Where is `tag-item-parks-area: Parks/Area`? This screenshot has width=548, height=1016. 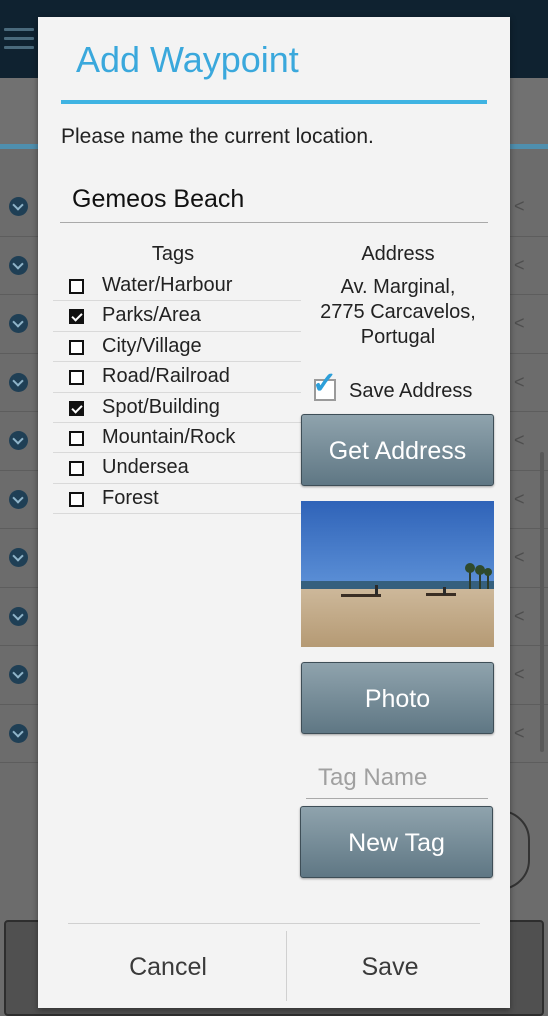 tag-item-parks-area: Parks/Area is located at coordinates (177, 316).